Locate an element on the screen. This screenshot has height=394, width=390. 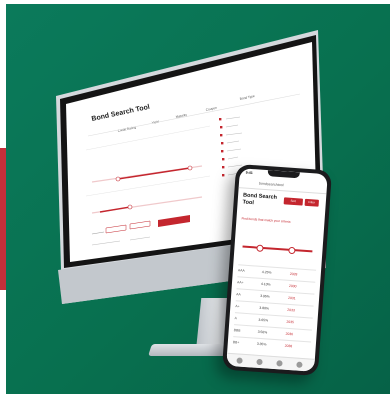
phone-header: bondsearchtool is located at coordinates (283, 186).